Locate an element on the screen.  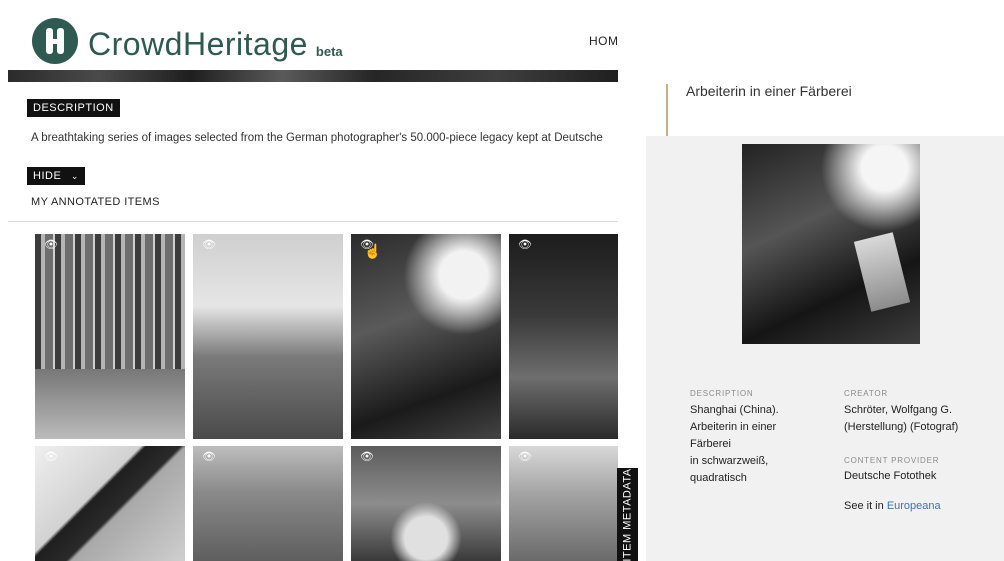
nav-home-link: HOME is located at coordinates (603, 41).